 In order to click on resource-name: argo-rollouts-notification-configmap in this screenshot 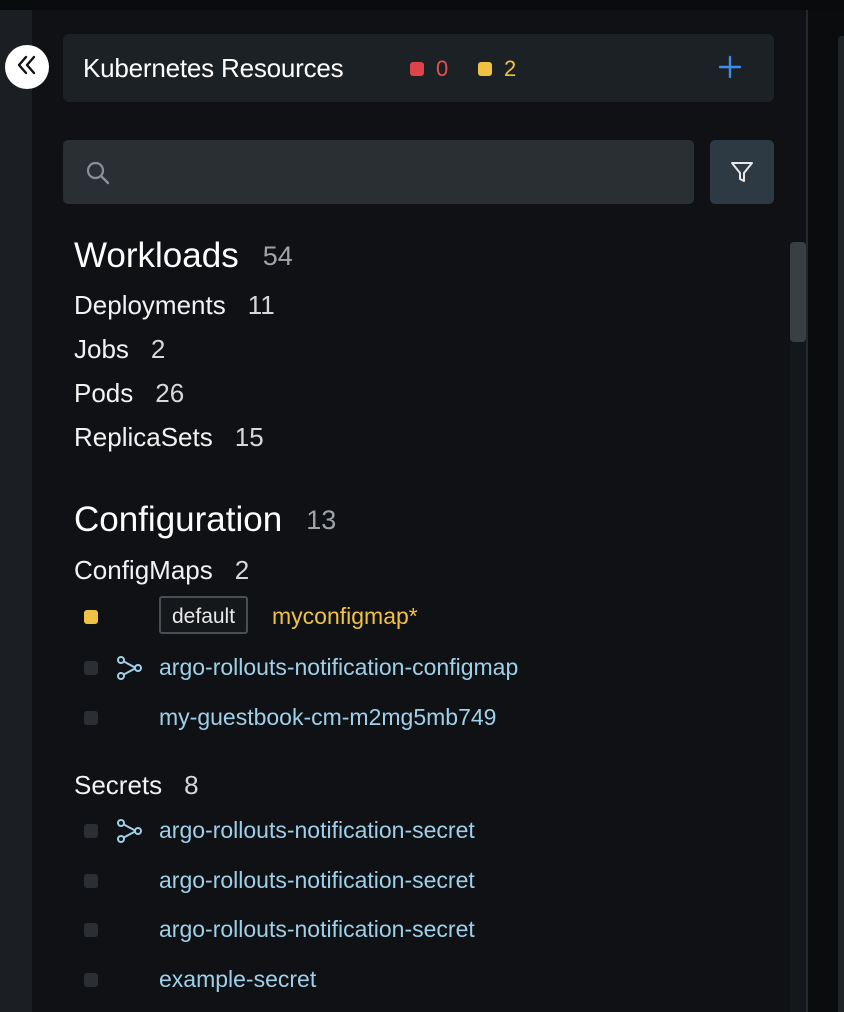, I will do `click(338, 667)`.